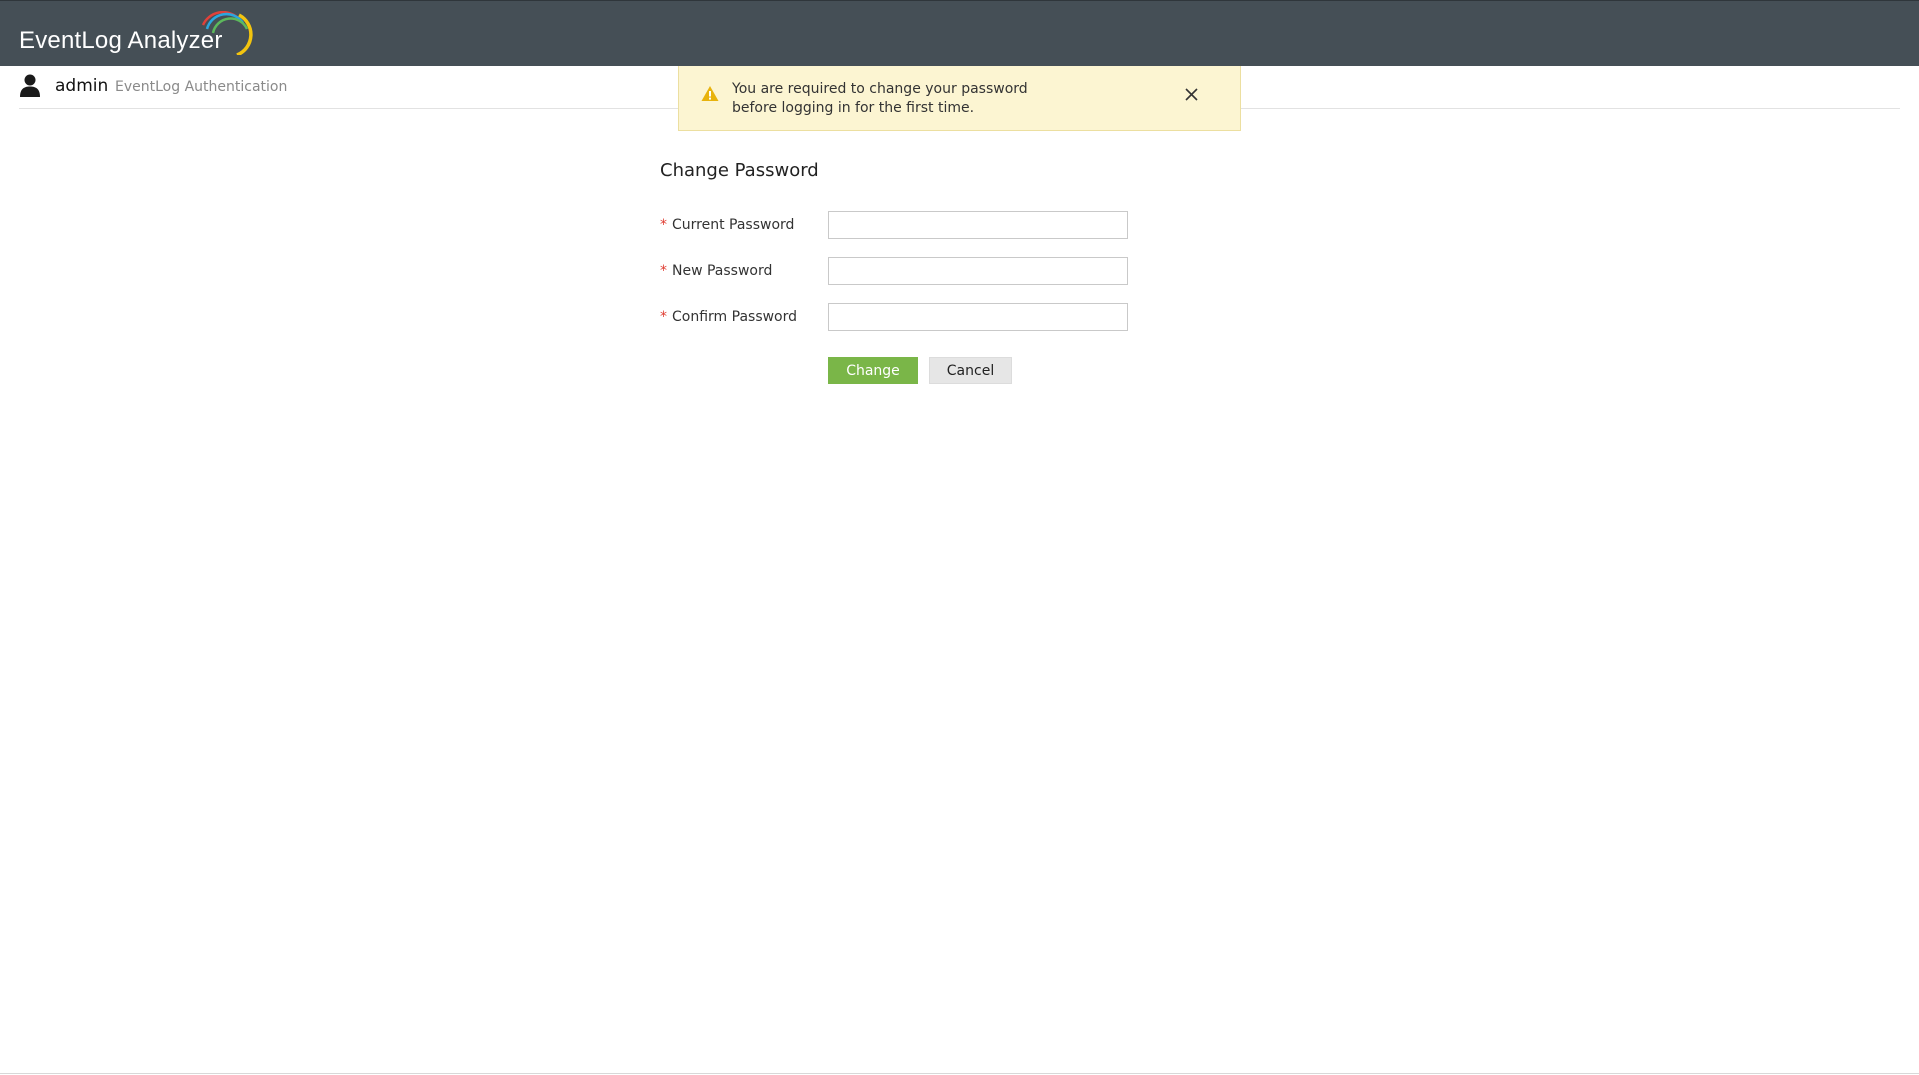 The width and height of the screenshot is (1919, 1075). What do you see at coordinates (970, 370) in the screenshot?
I see `cancel-button: Cancel` at bounding box center [970, 370].